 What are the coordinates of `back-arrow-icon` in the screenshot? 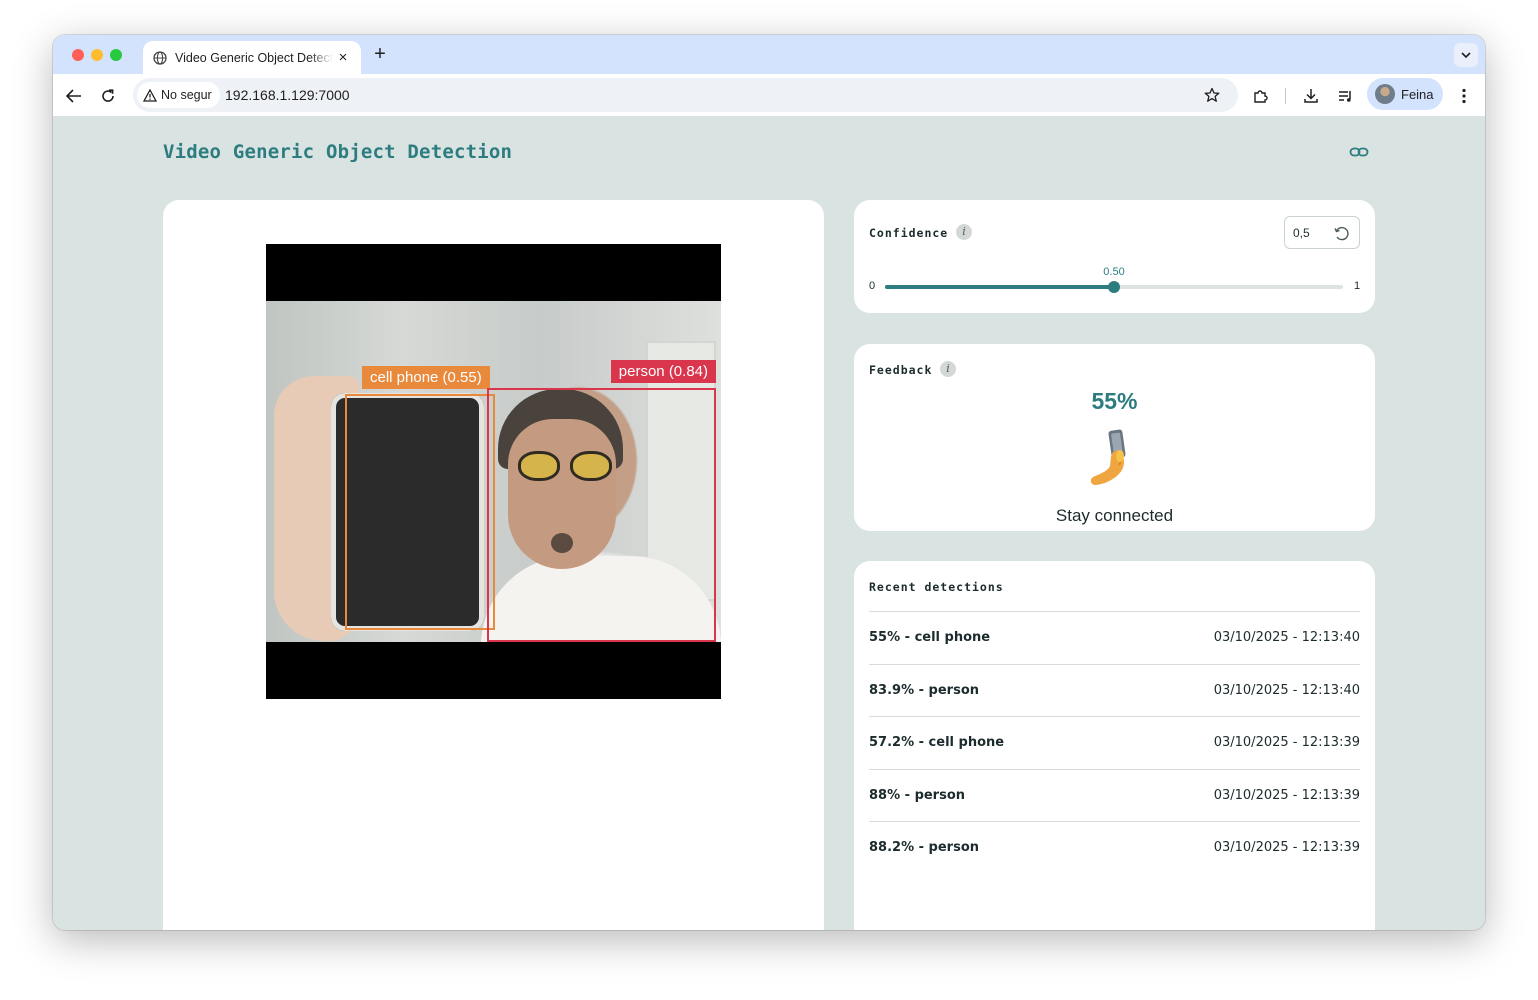 It's located at (74, 96).